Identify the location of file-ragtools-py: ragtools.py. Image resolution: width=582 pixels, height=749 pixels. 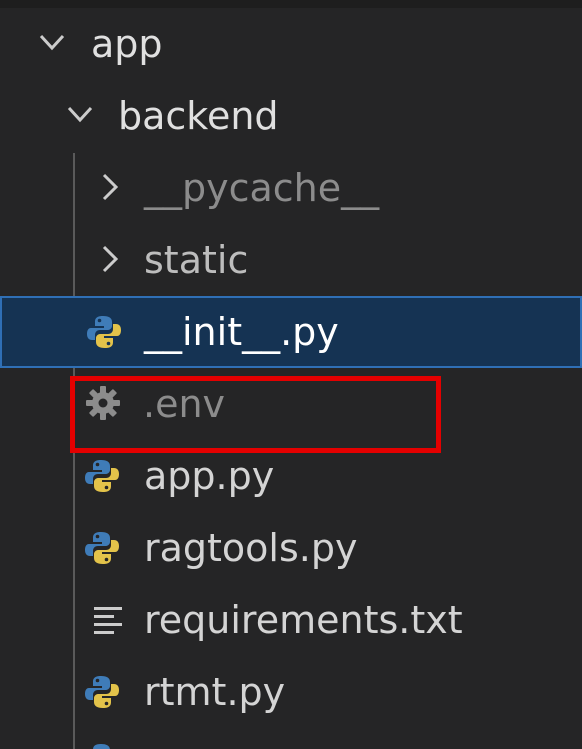
(291, 548).